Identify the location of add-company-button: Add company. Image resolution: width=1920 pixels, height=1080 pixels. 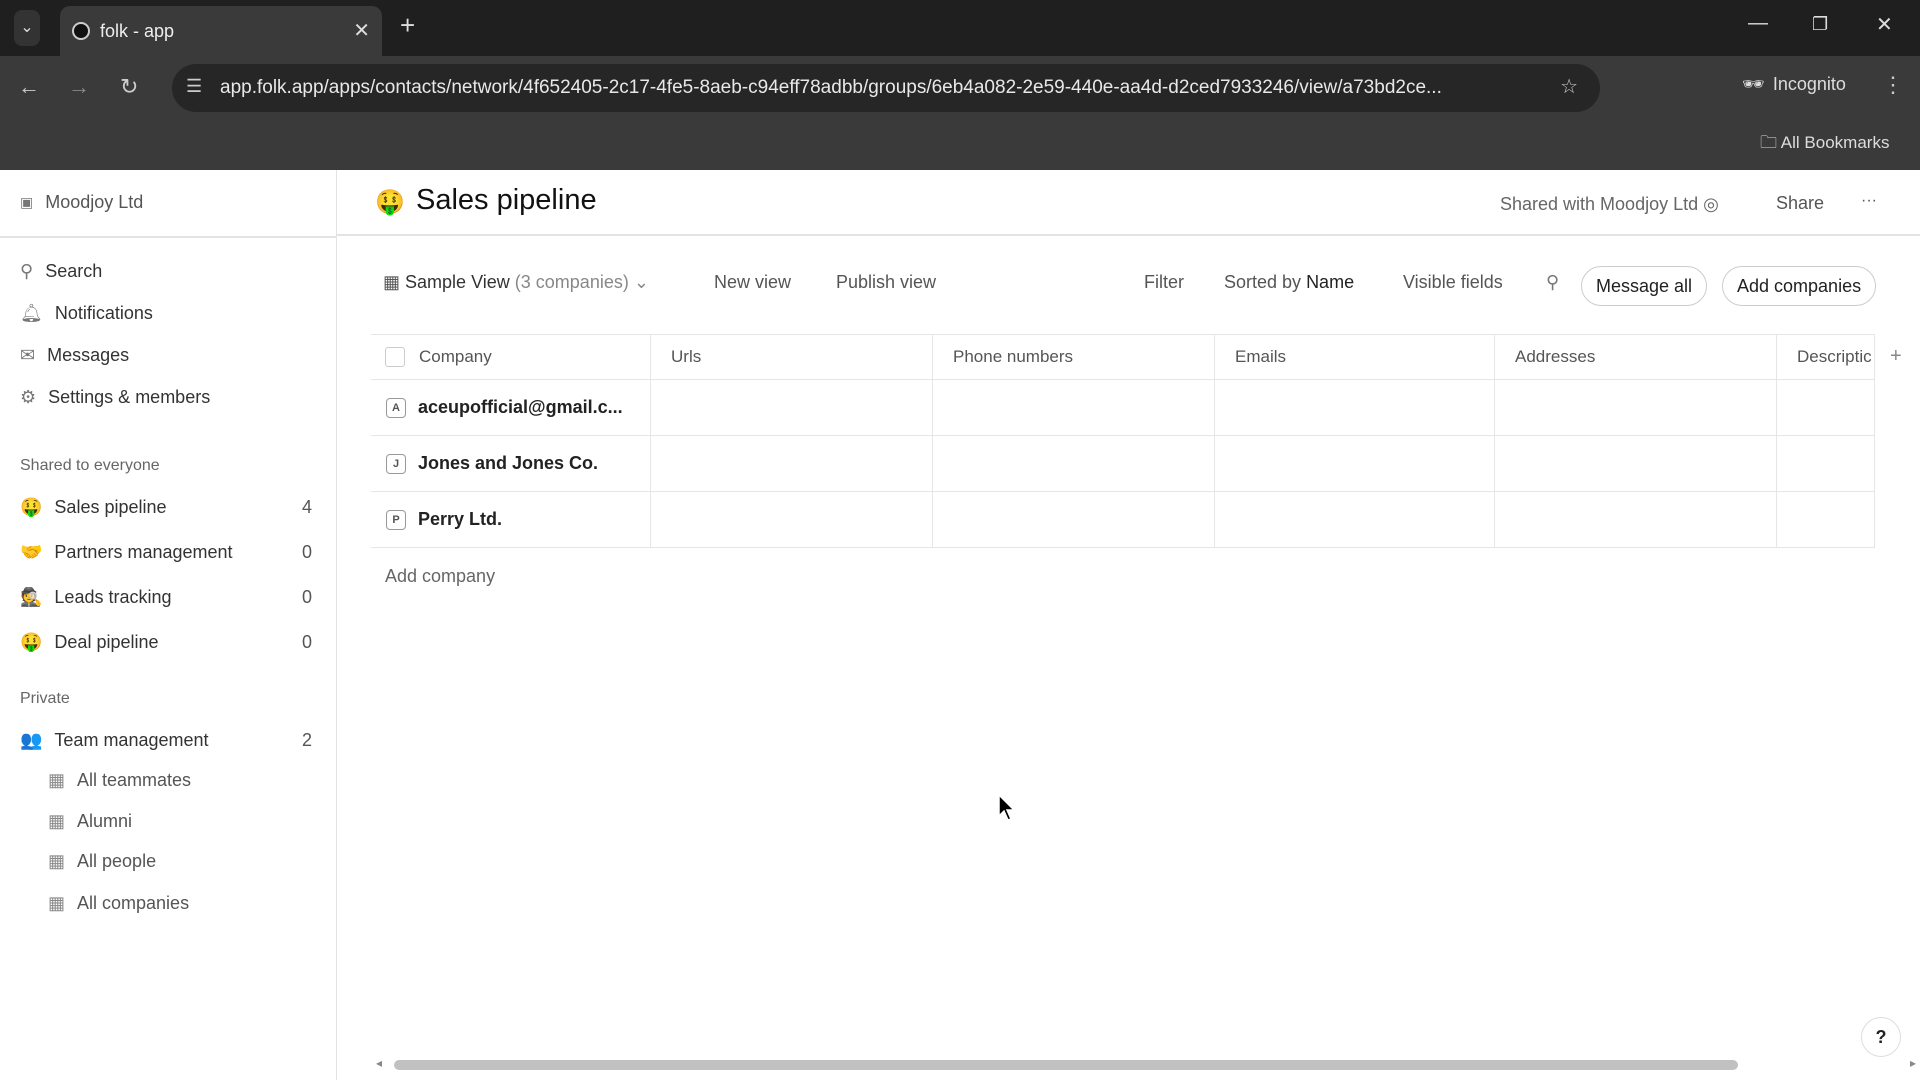
(440, 576).